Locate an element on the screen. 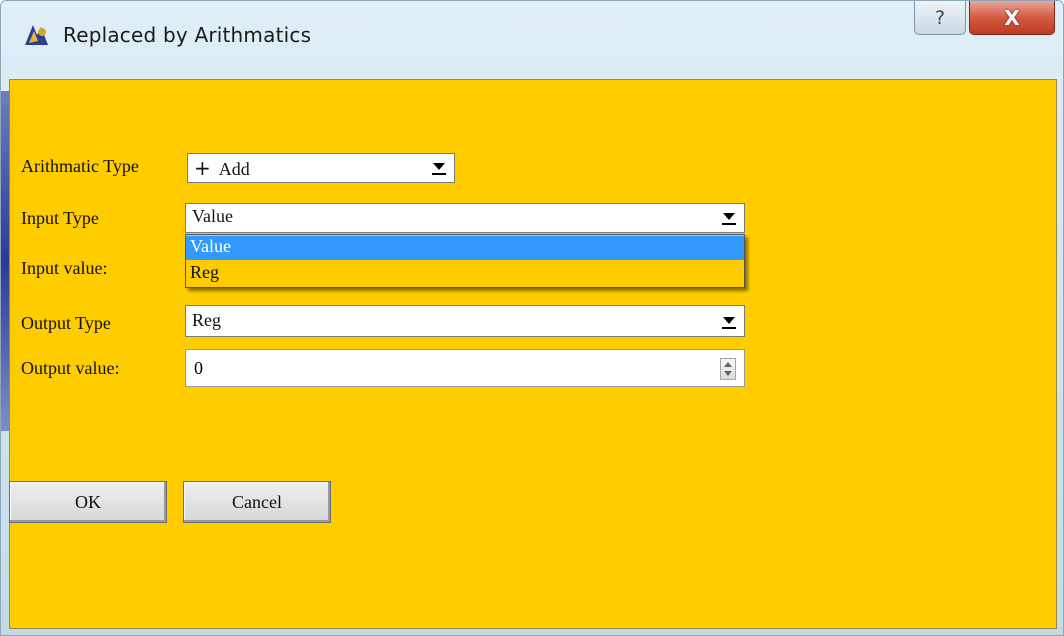  arithmetic-type-text: Add is located at coordinates (234, 169).